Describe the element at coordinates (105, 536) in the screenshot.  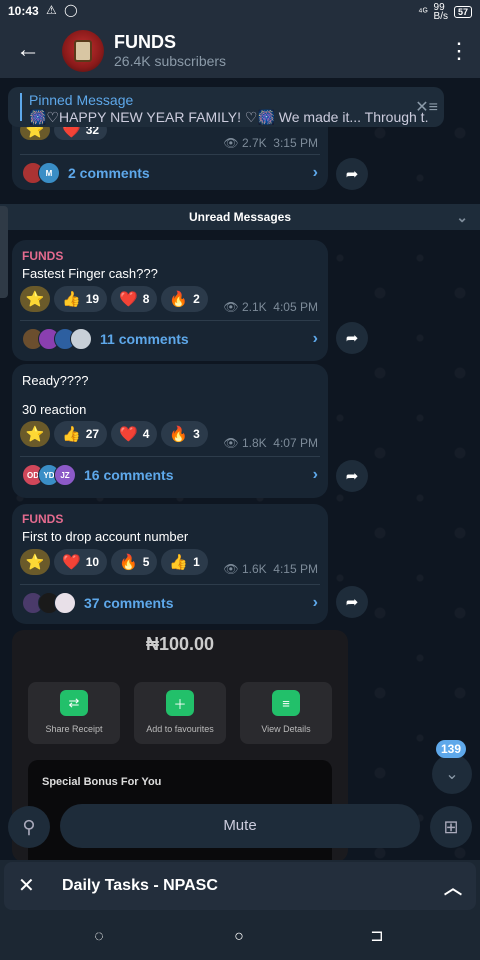
I see `message-text: First to drop account number` at that location.